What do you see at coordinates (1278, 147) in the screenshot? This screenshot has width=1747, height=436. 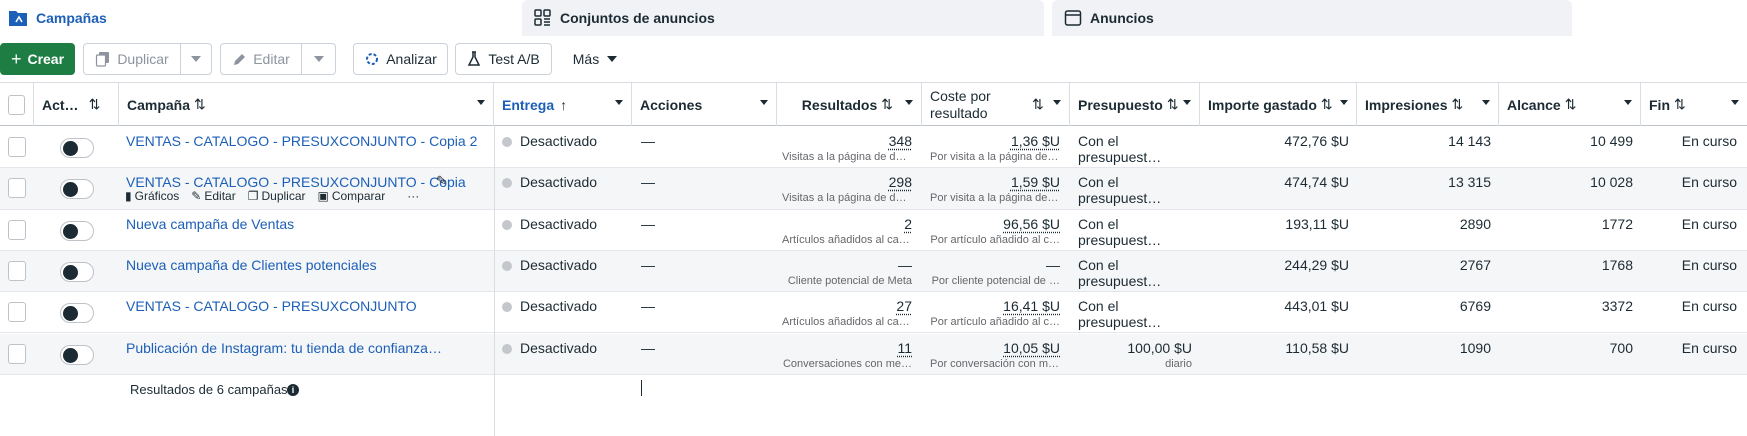 I see `spent-cell: 472,76 $U` at bounding box center [1278, 147].